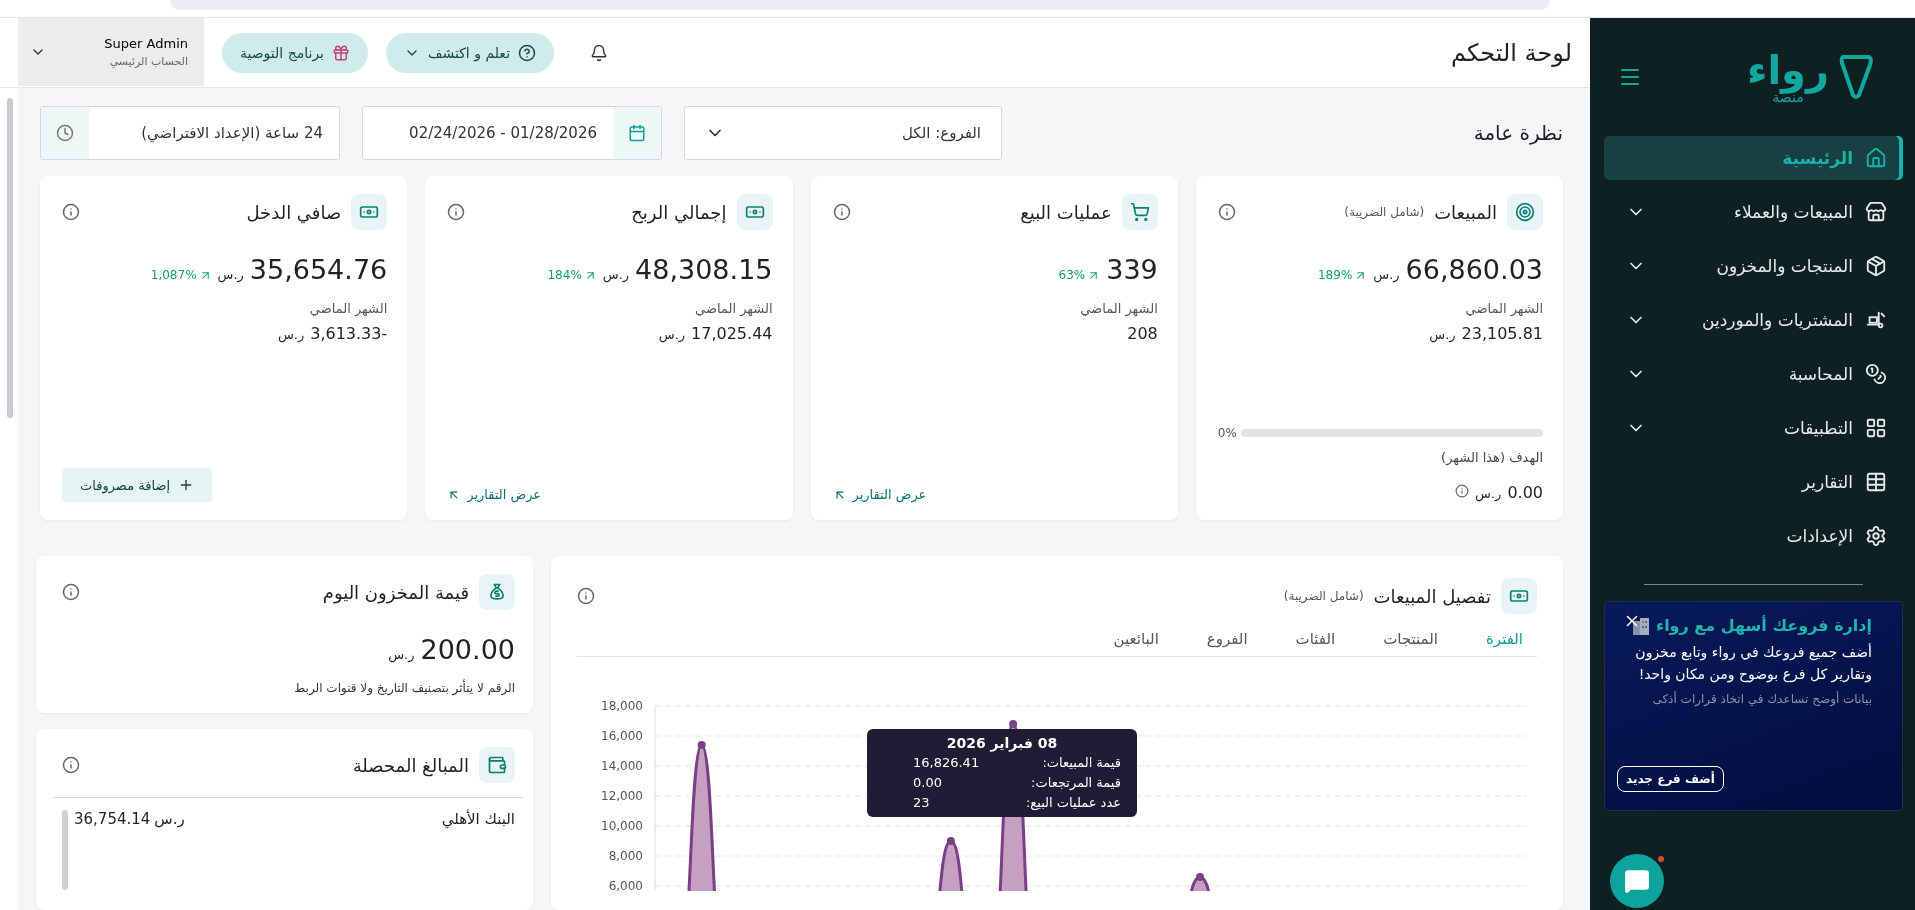 The image size is (1915, 910). What do you see at coordinates (622, 826) in the screenshot?
I see `y-axis-label: 10,000` at bounding box center [622, 826].